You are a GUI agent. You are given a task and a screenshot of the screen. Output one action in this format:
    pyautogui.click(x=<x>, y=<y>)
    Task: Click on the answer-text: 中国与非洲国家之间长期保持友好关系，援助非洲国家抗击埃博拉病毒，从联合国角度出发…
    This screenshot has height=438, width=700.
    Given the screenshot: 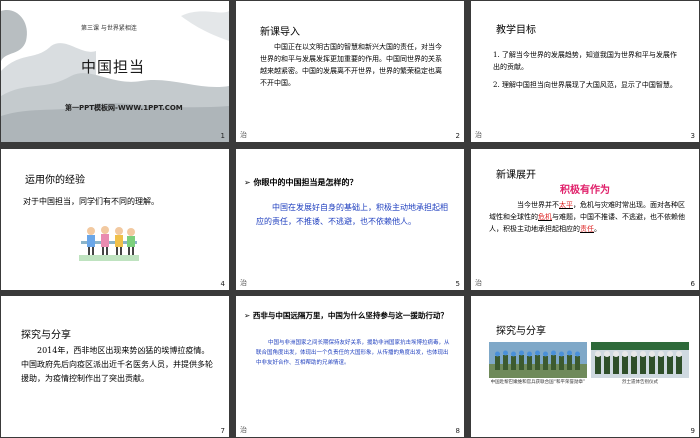 What is the action you would take?
    pyautogui.click(x=353, y=353)
    